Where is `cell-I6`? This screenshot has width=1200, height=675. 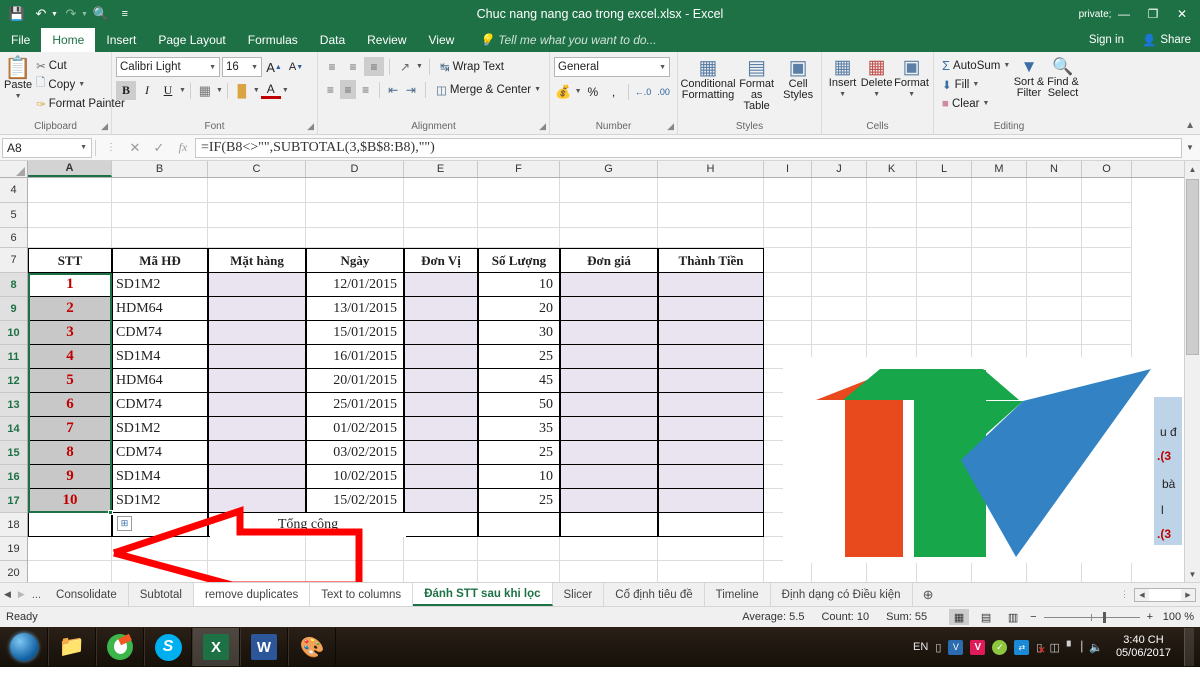
cell-I6 is located at coordinates (788, 238).